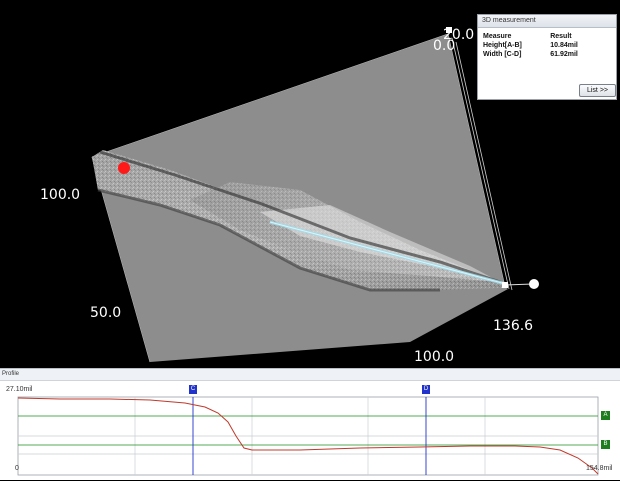 The height and width of the screenshot is (481, 620). What do you see at coordinates (19, 389) in the screenshot?
I see `profile-y-max-label: 27.10mil` at bounding box center [19, 389].